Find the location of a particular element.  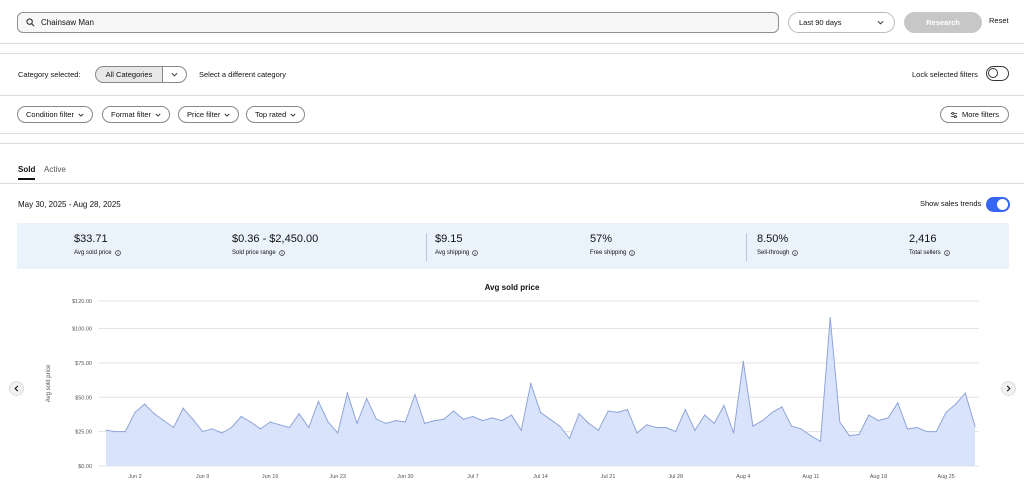

stat-value: 57% is located at coordinates (601, 239).